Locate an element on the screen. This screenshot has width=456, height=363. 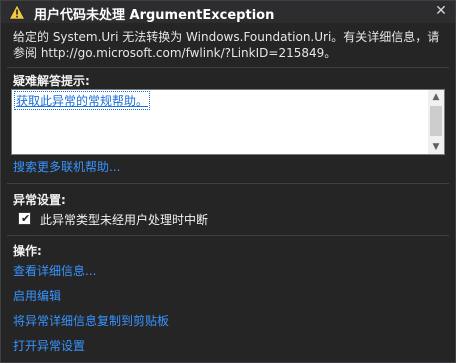
dialog-title: 用户代码未处理 ArgumentException is located at coordinates (154, 15).